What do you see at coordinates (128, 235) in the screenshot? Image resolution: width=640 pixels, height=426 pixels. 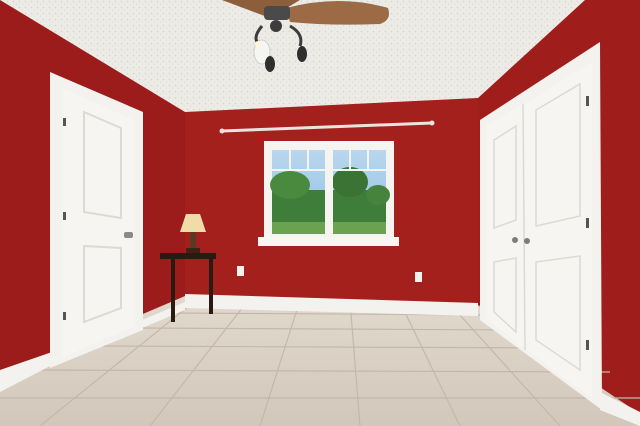 I see `door-knob` at bounding box center [128, 235].